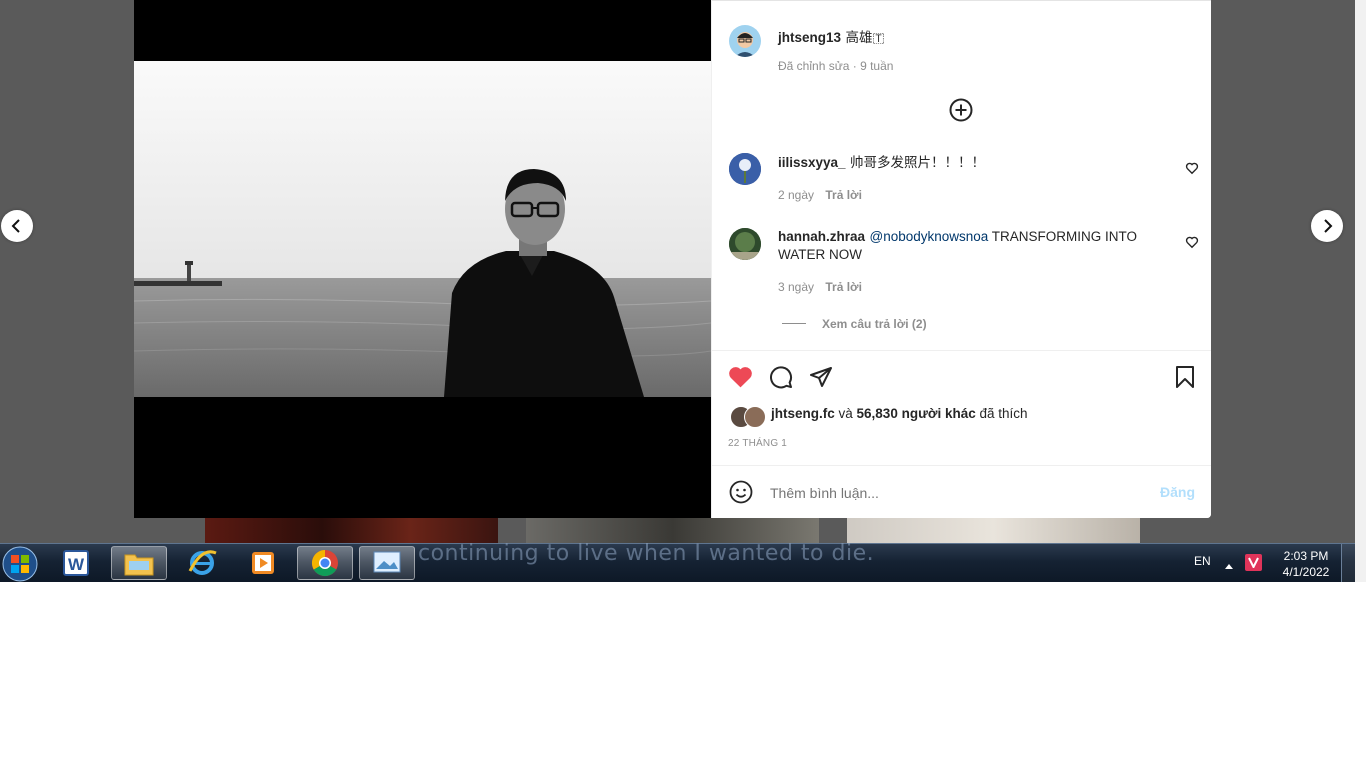 The width and height of the screenshot is (1366, 768). I want to click on previous-post-button, so click(17, 226).